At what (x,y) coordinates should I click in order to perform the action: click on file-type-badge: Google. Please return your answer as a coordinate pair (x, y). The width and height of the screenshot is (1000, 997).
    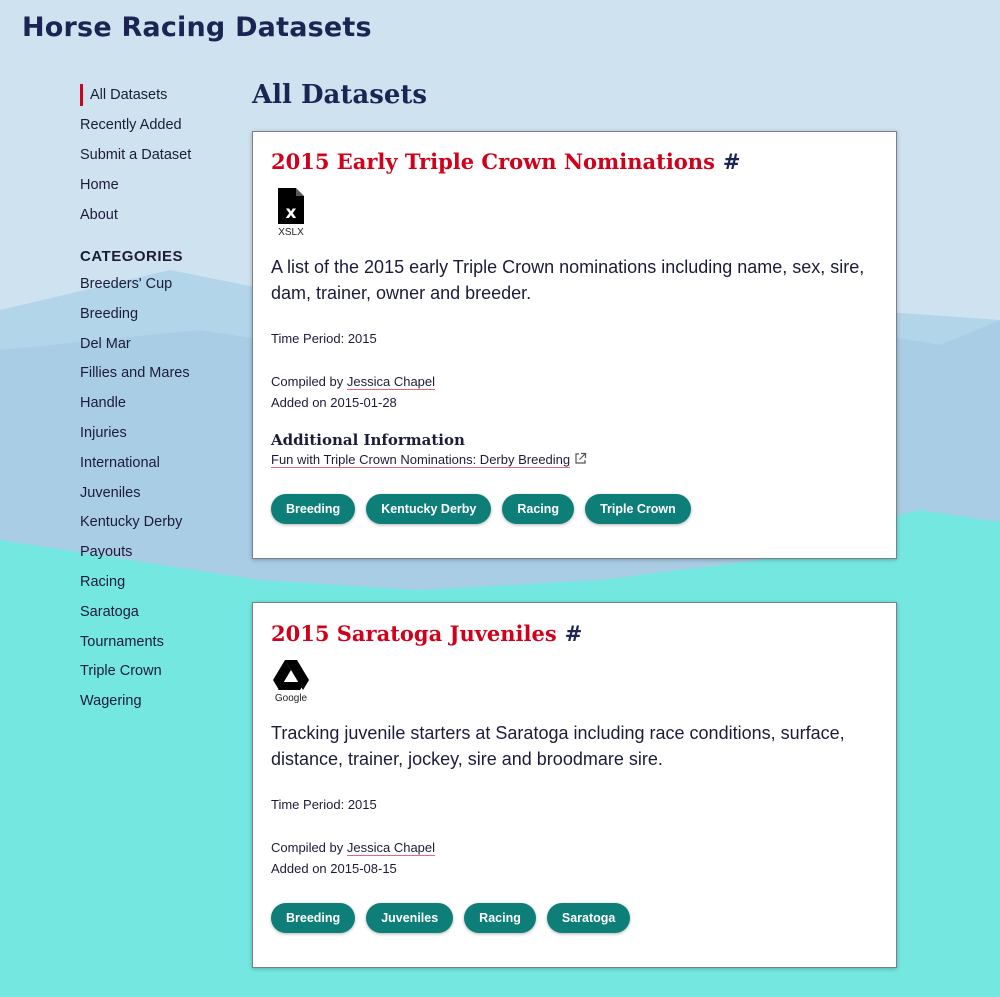
    Looking at the image, I should click on (291, 682).